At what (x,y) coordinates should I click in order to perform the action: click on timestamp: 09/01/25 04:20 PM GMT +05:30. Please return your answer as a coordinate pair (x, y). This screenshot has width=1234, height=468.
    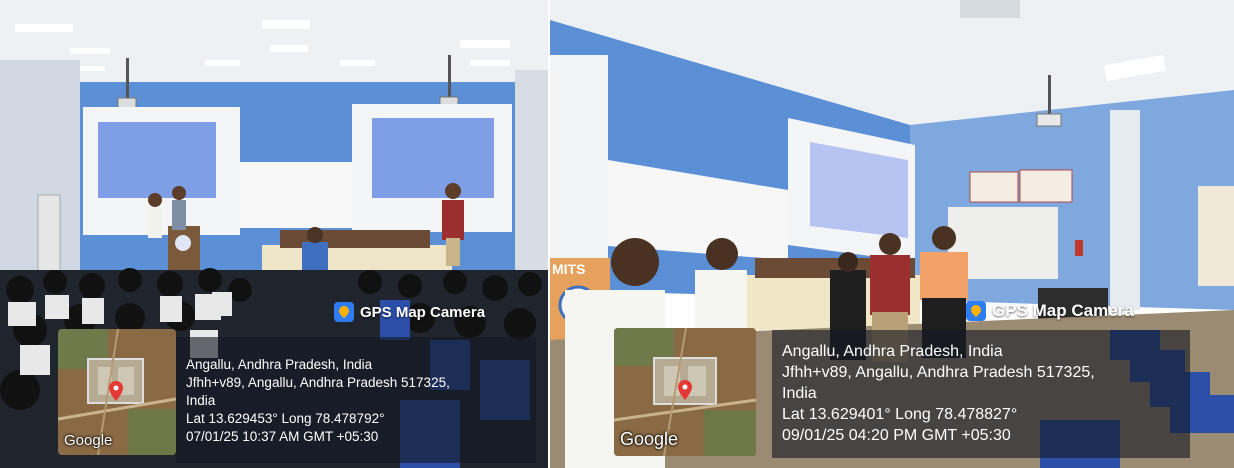
    Looking at the image, I should click on (896, 435).